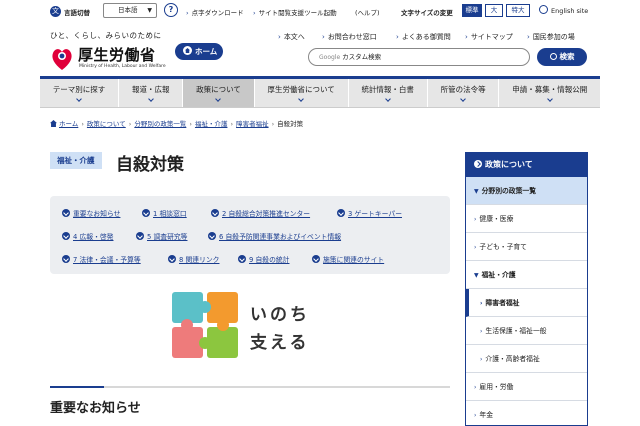 This screenshot has width=640, height=426. Describe the element at coordinates (494, 10) in the screenshot. I see `text-size-large: 大` at that location.